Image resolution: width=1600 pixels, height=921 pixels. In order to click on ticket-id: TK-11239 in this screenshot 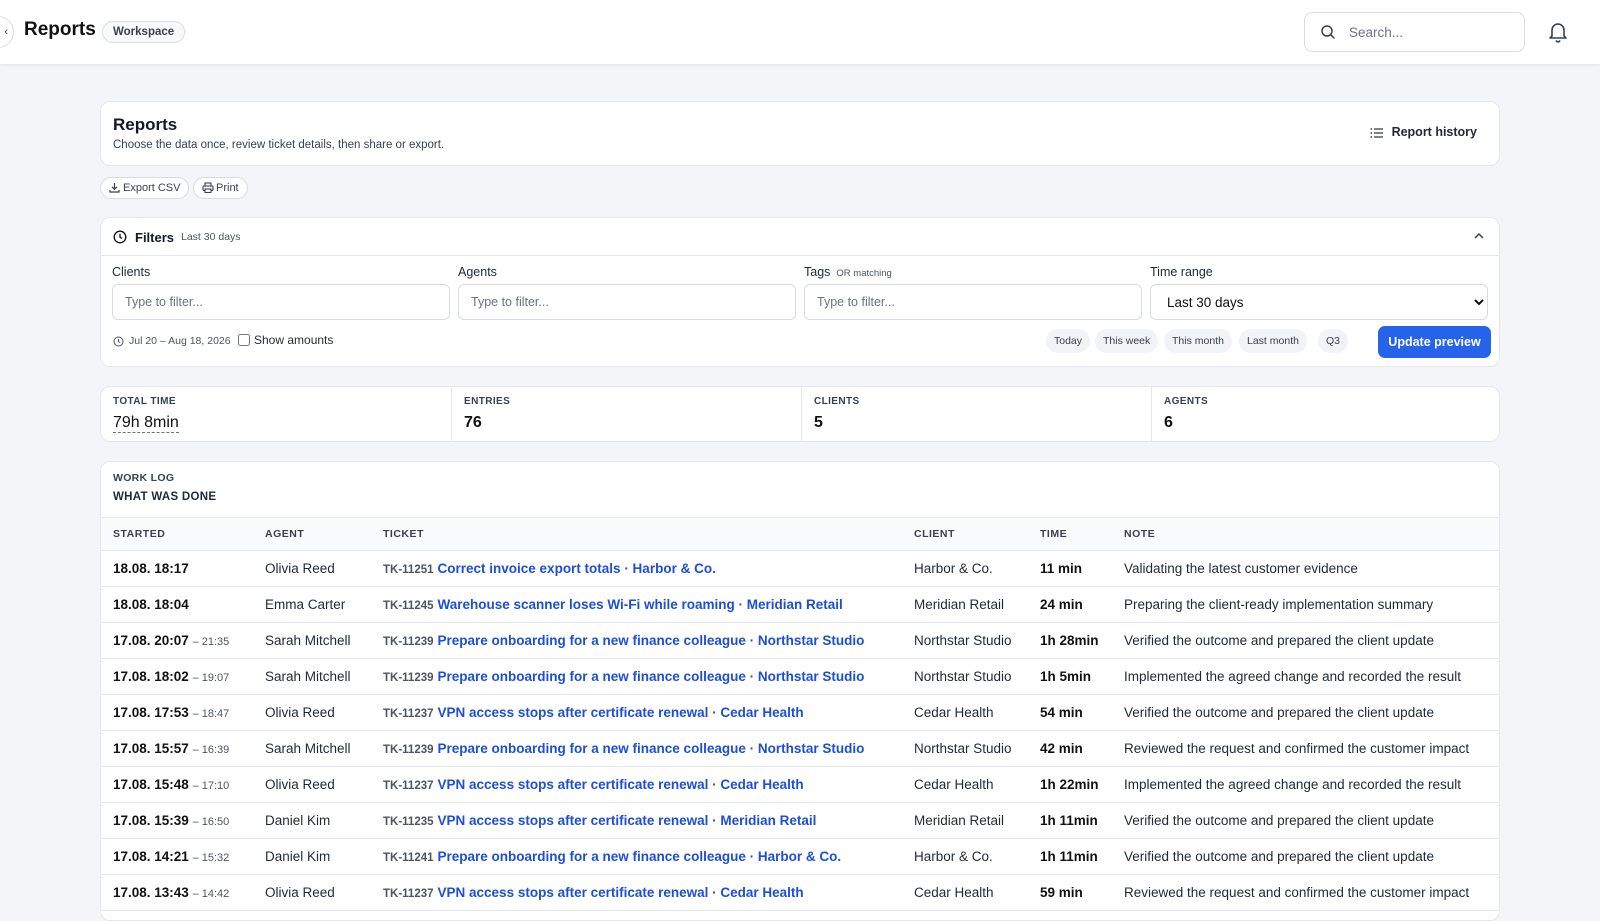, I will do `click(408, 642)`.